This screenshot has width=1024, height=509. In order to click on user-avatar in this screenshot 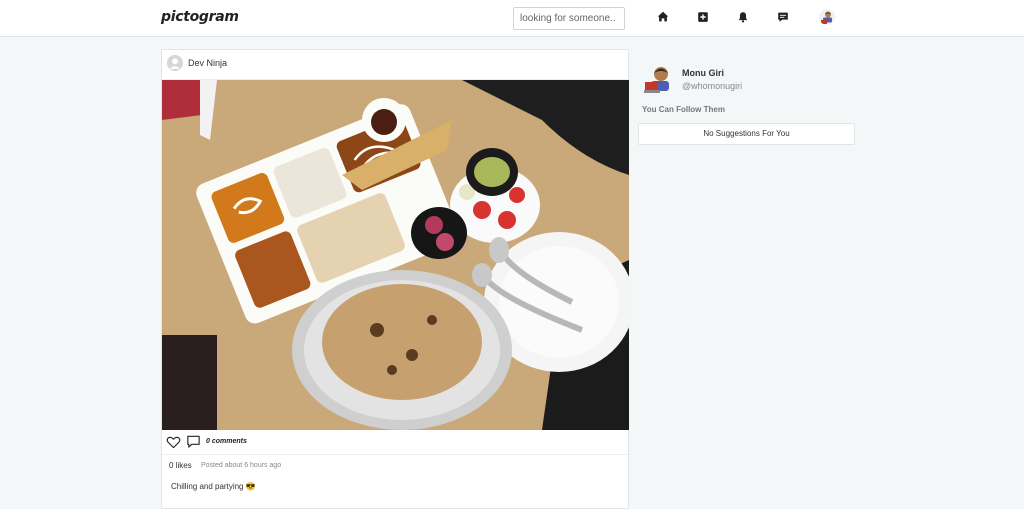, I will do `click(827, 17)`.